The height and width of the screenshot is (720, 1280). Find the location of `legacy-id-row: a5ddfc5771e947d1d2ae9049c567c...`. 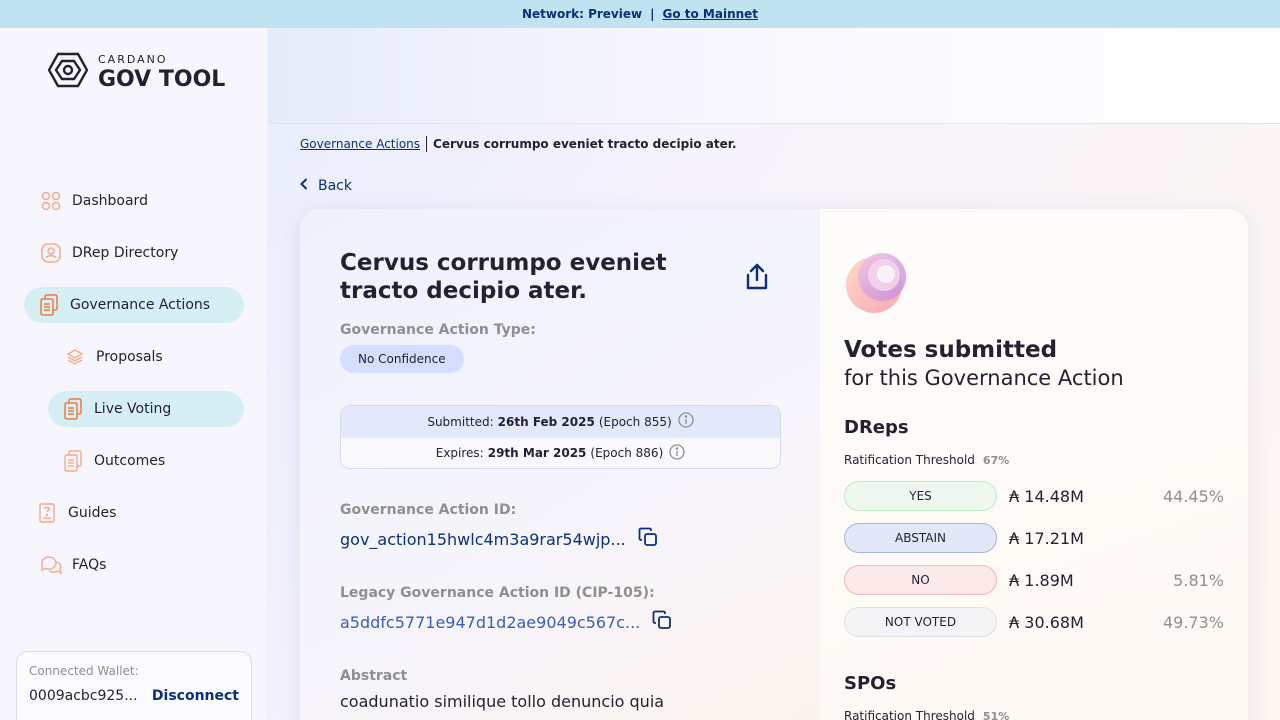

legacy-id-row: a5ddfc5771e947d1d2ae9049c567c... is located at coordinates (506, 622).